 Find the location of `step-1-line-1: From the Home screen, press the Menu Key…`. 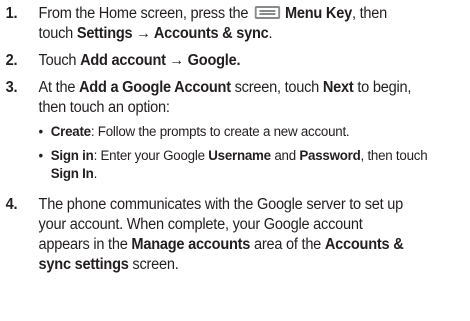

step-1-line-1: From the Home screen, press the Menu Key… is located at coordinates (247, 14).